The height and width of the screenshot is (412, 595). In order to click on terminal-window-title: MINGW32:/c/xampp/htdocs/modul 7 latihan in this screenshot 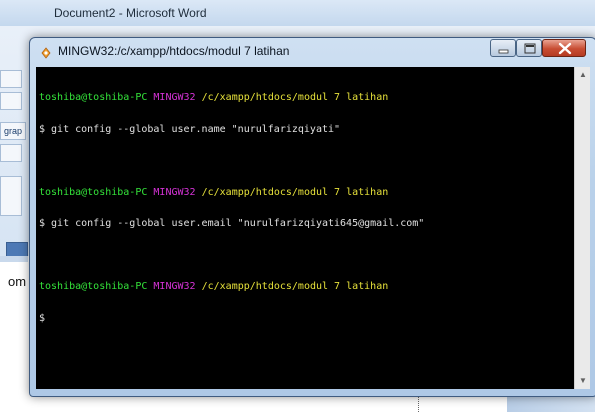, I will do `click(174, 51)`.